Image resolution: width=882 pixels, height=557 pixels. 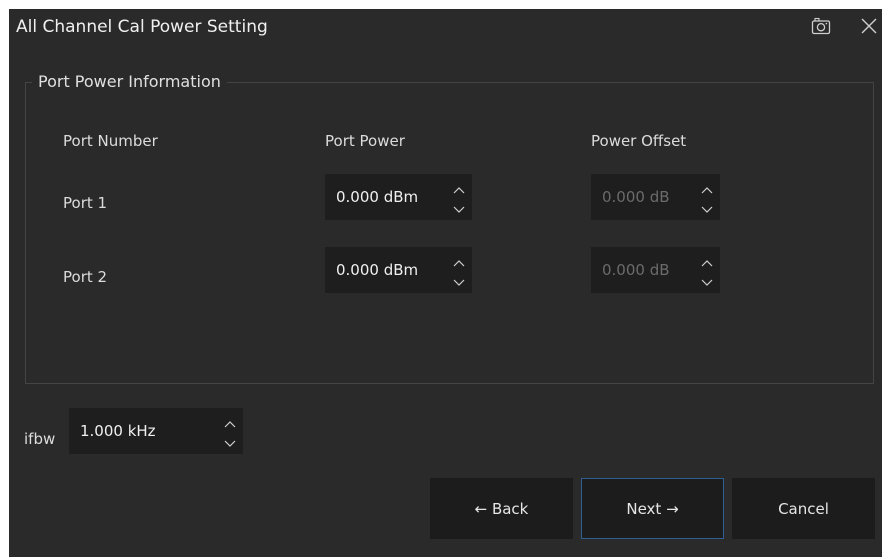 I want to click on ifbw-value: 1.000 kHz, so click(x=112, y=431).